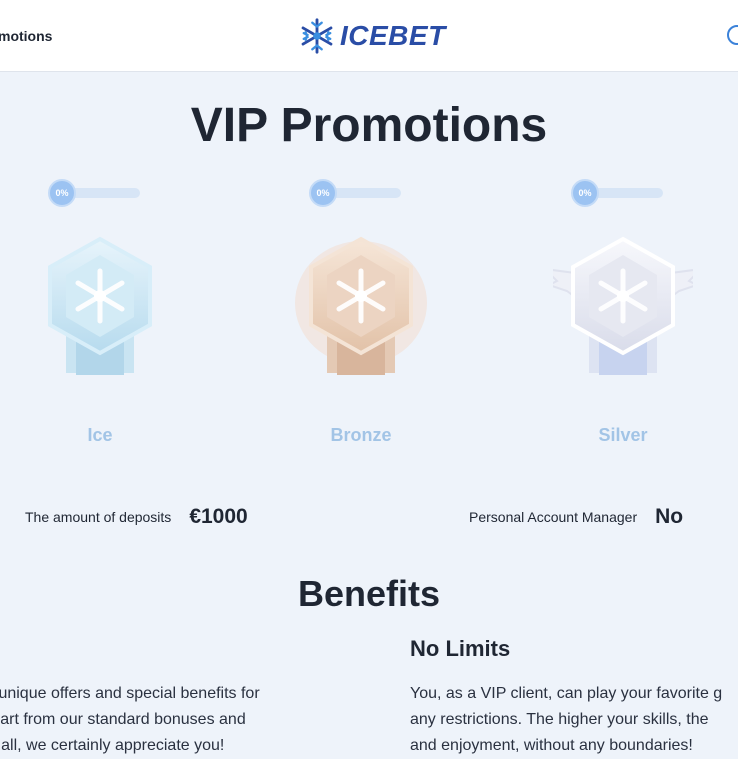  Describe the element at coordinates (361, 305) in the screenshot. I see `bronze-snowflake-badge-icon` at that location.